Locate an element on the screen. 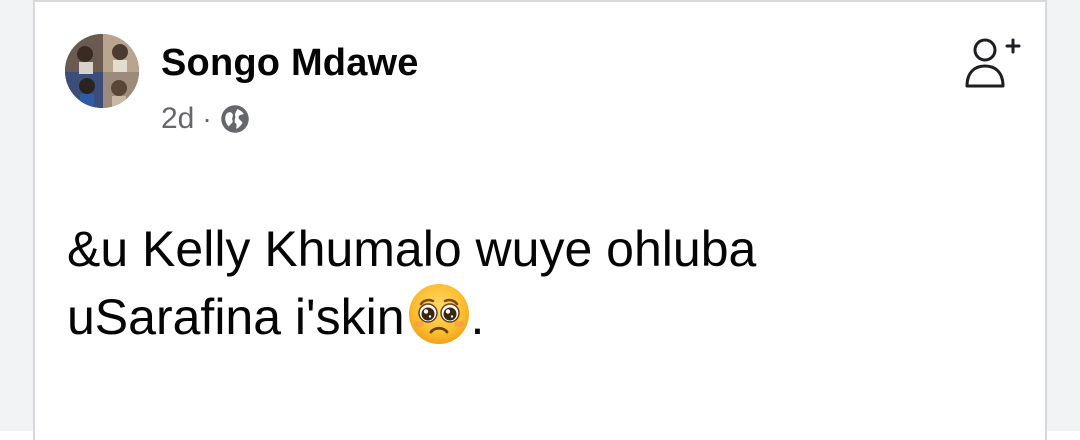  add-friend-icon is located at coordinates (991, 64).